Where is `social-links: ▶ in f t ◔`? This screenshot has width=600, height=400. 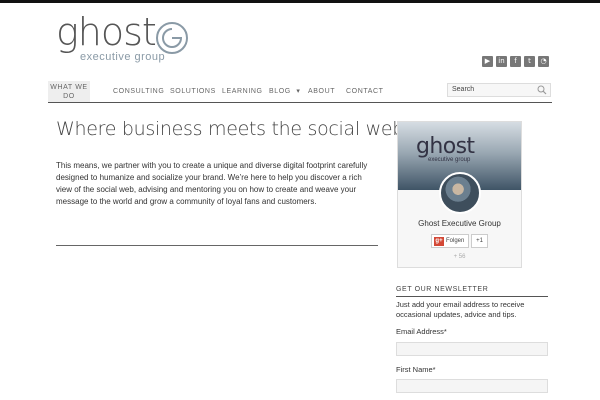 social-links: ▶ in f t ◔ is located at coordinates (515, 61).